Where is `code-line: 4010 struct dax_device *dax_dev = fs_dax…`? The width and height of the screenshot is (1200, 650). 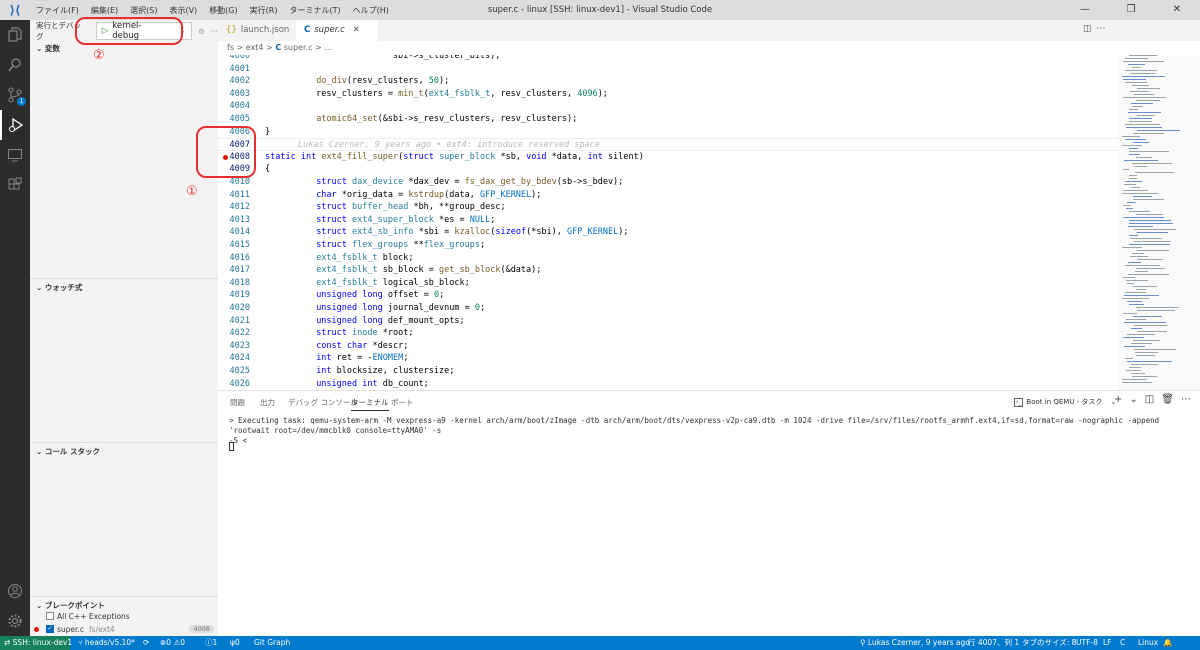
code-line: 4010 struct dax_device *dax_dev = fs_dax… is located at coordinates (668, 182).